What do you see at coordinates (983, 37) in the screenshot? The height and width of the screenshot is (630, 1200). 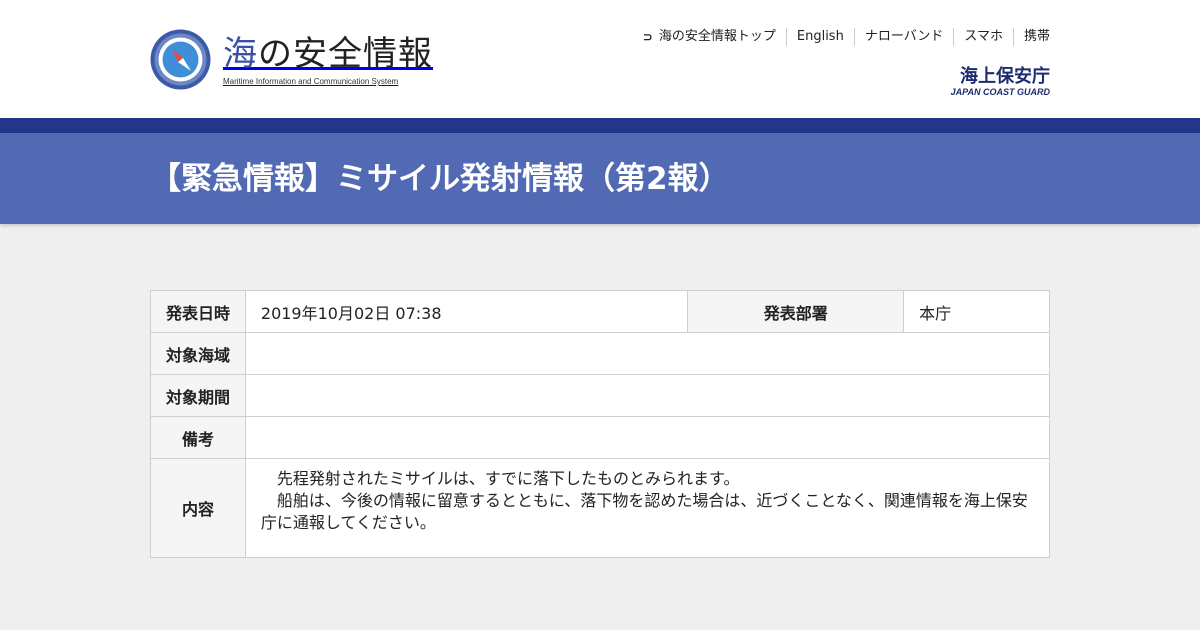 I see `nav-smartphone-link: スマホ` at bounding box center [983, 37].